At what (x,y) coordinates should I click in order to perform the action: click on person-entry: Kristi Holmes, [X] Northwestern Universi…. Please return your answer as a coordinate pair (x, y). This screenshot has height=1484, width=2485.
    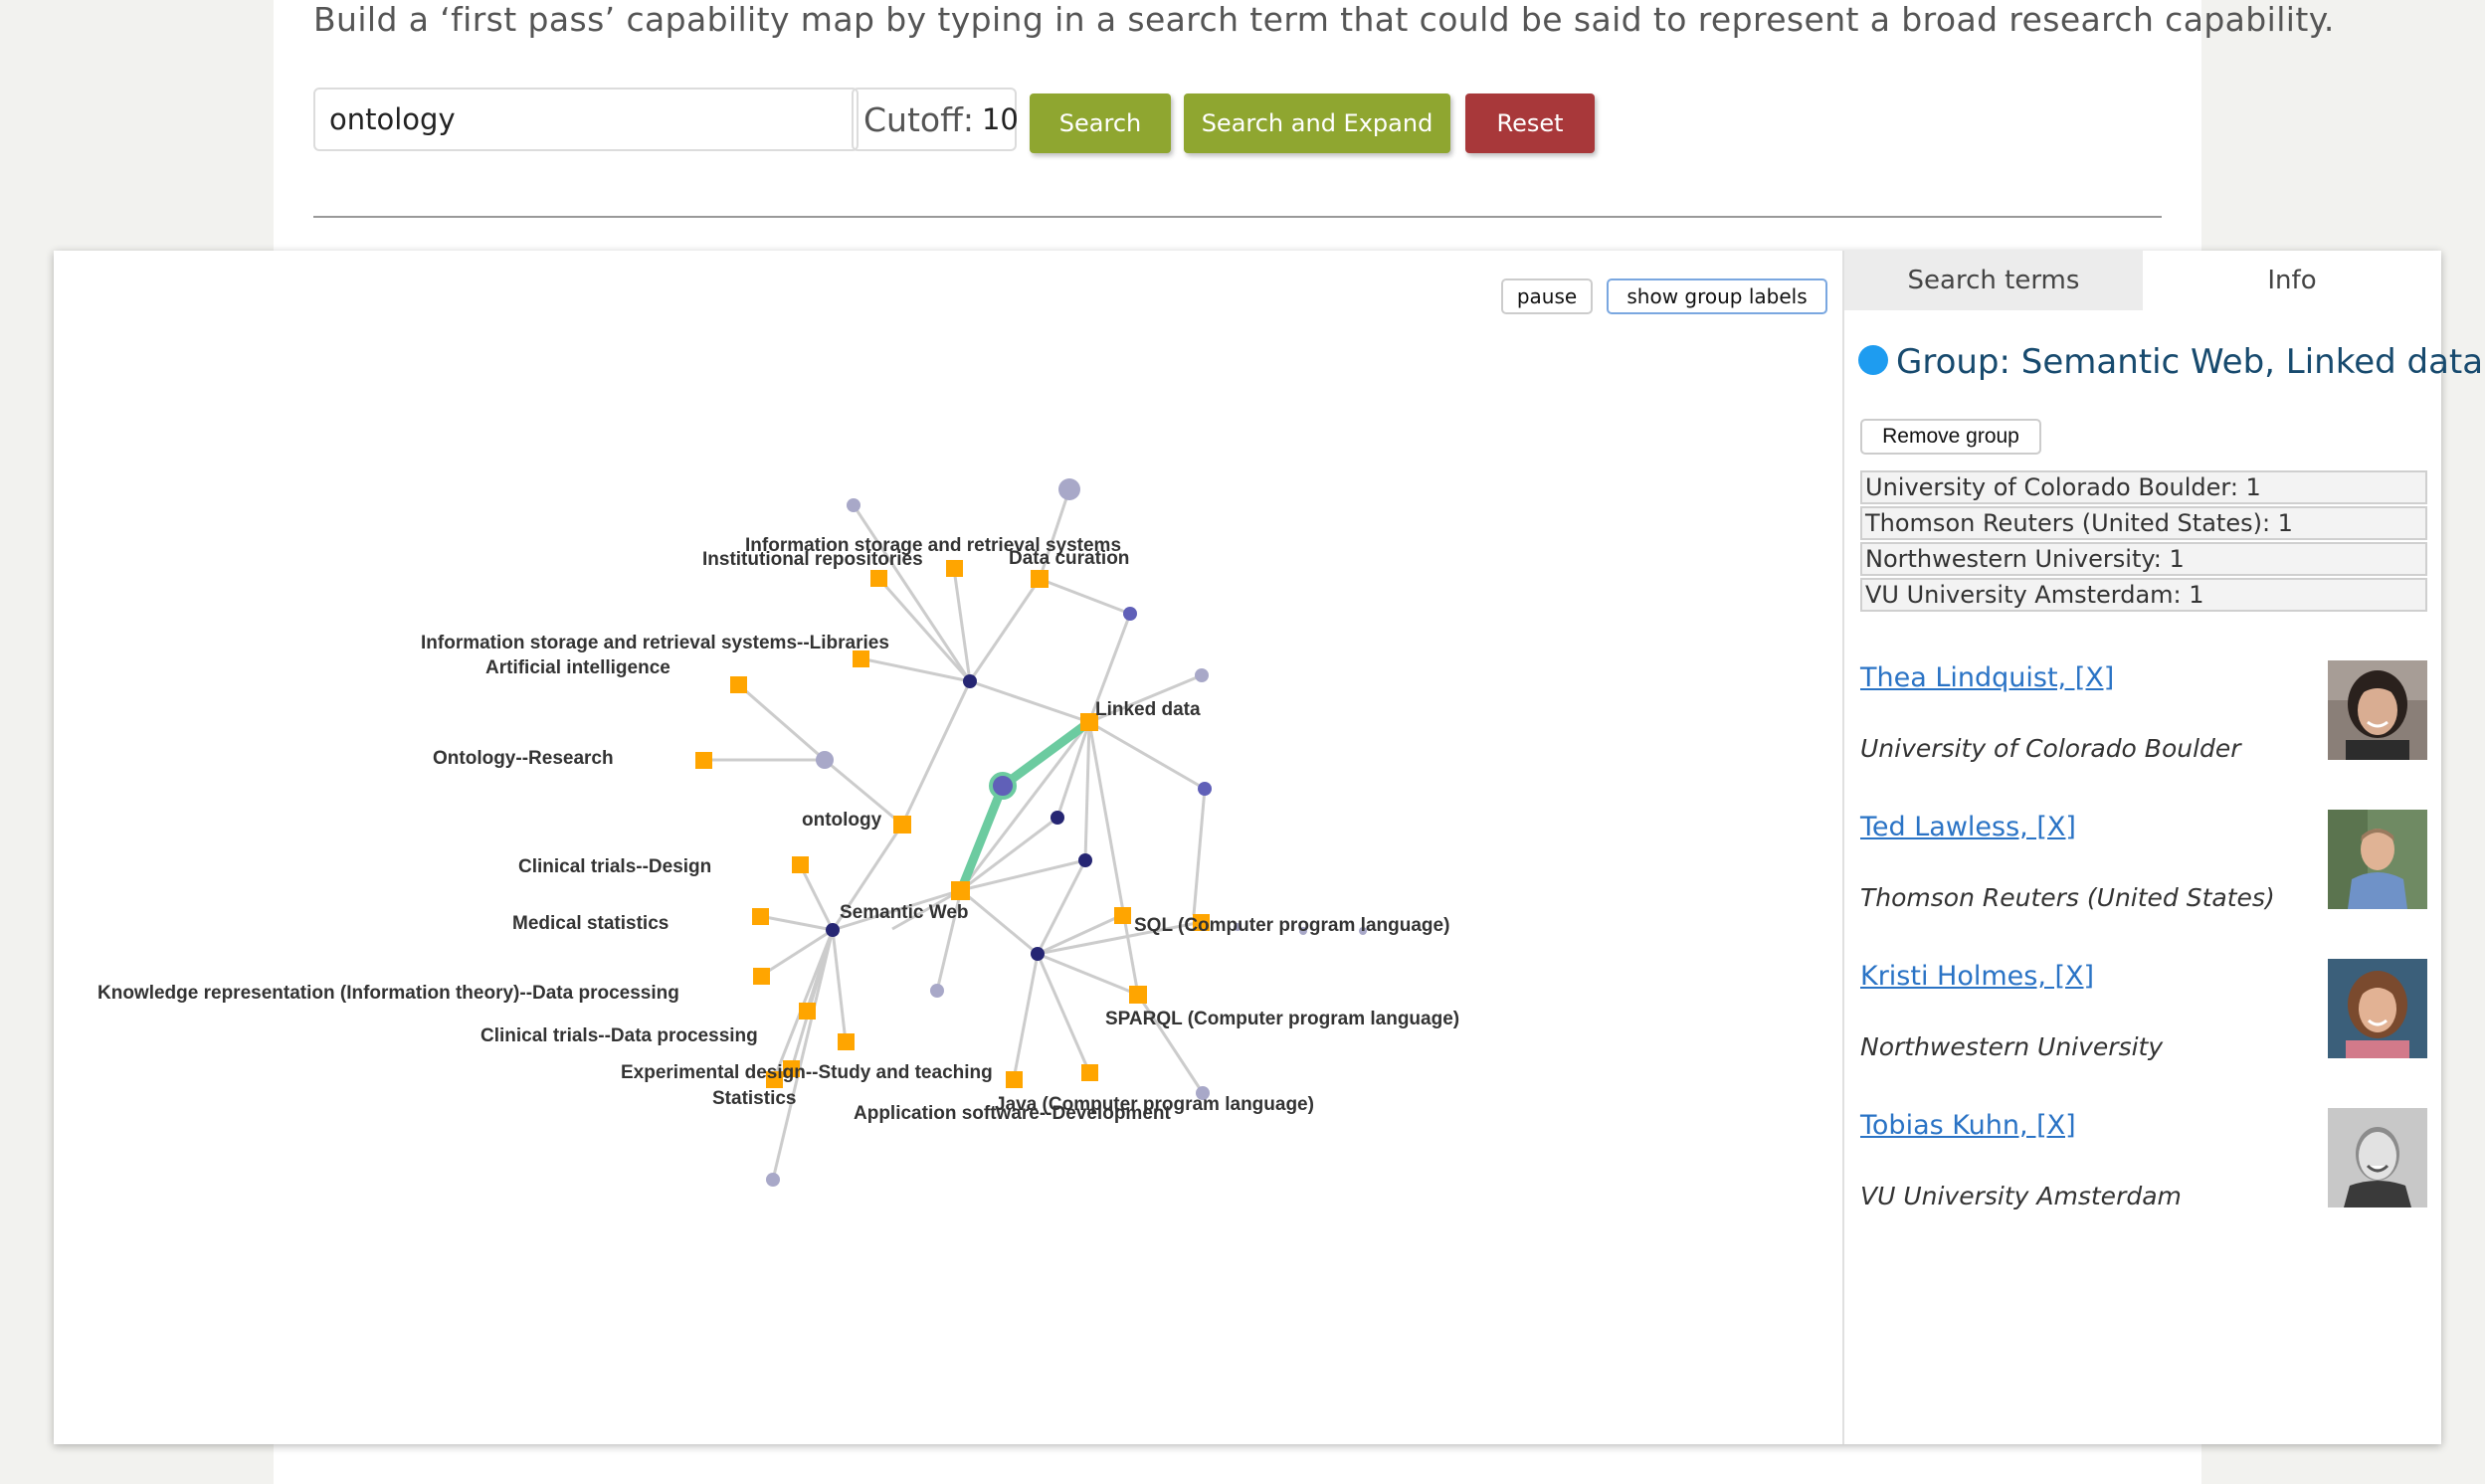
    Looking at the image, I should click on (2143, 1034).